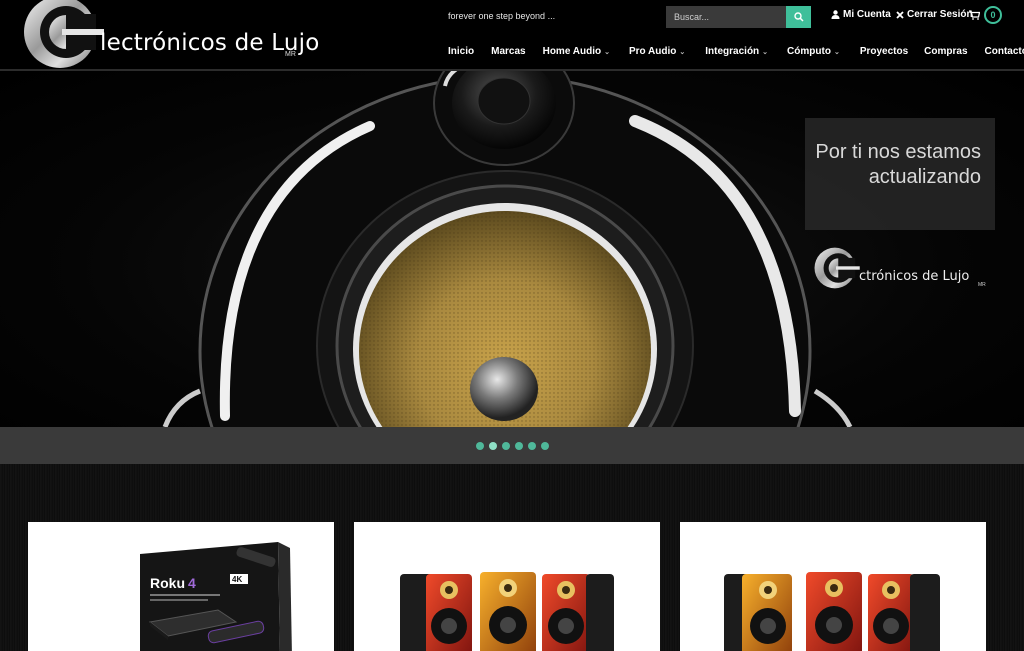 The height and width of the screenshot is (651, 1024). I want to click on cart-button: 0, so click(985, 15).